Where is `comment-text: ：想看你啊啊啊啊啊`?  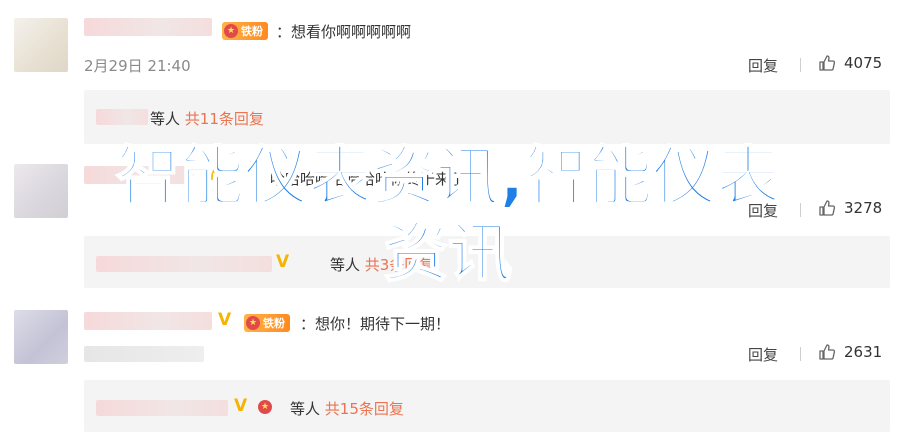 comment-text: ：想看你啊啊啊啊啊 is located at coordinates (344, 32).